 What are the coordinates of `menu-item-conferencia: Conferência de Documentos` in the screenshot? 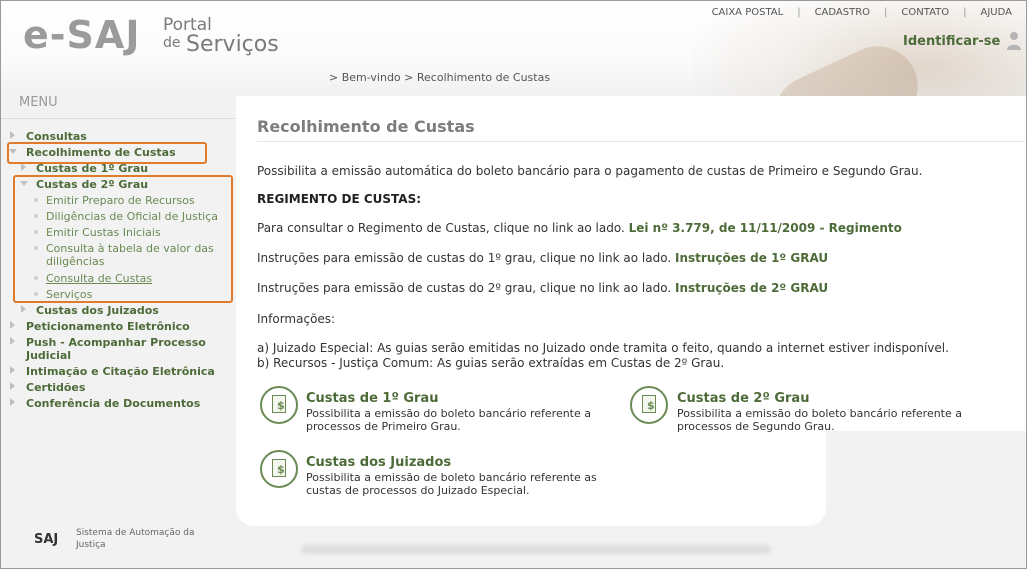 It's located at (113, 403).